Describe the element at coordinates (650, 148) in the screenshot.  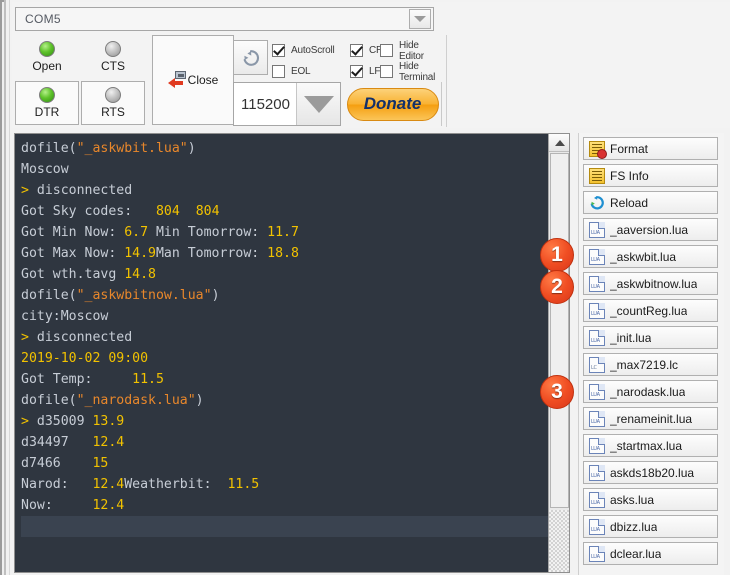
I see `sidebar-item-format: Format` at that location.